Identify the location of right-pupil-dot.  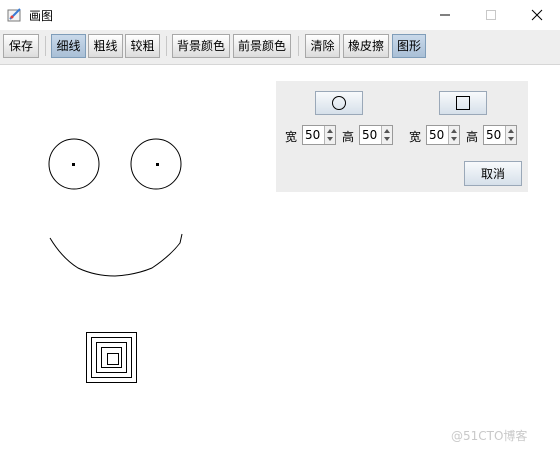
(157, 164).